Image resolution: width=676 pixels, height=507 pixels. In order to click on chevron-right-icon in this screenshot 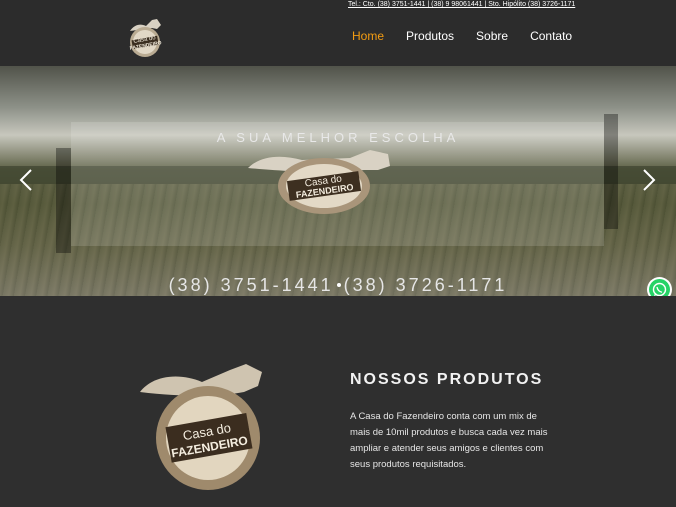, I will do `click(649, 180)`.